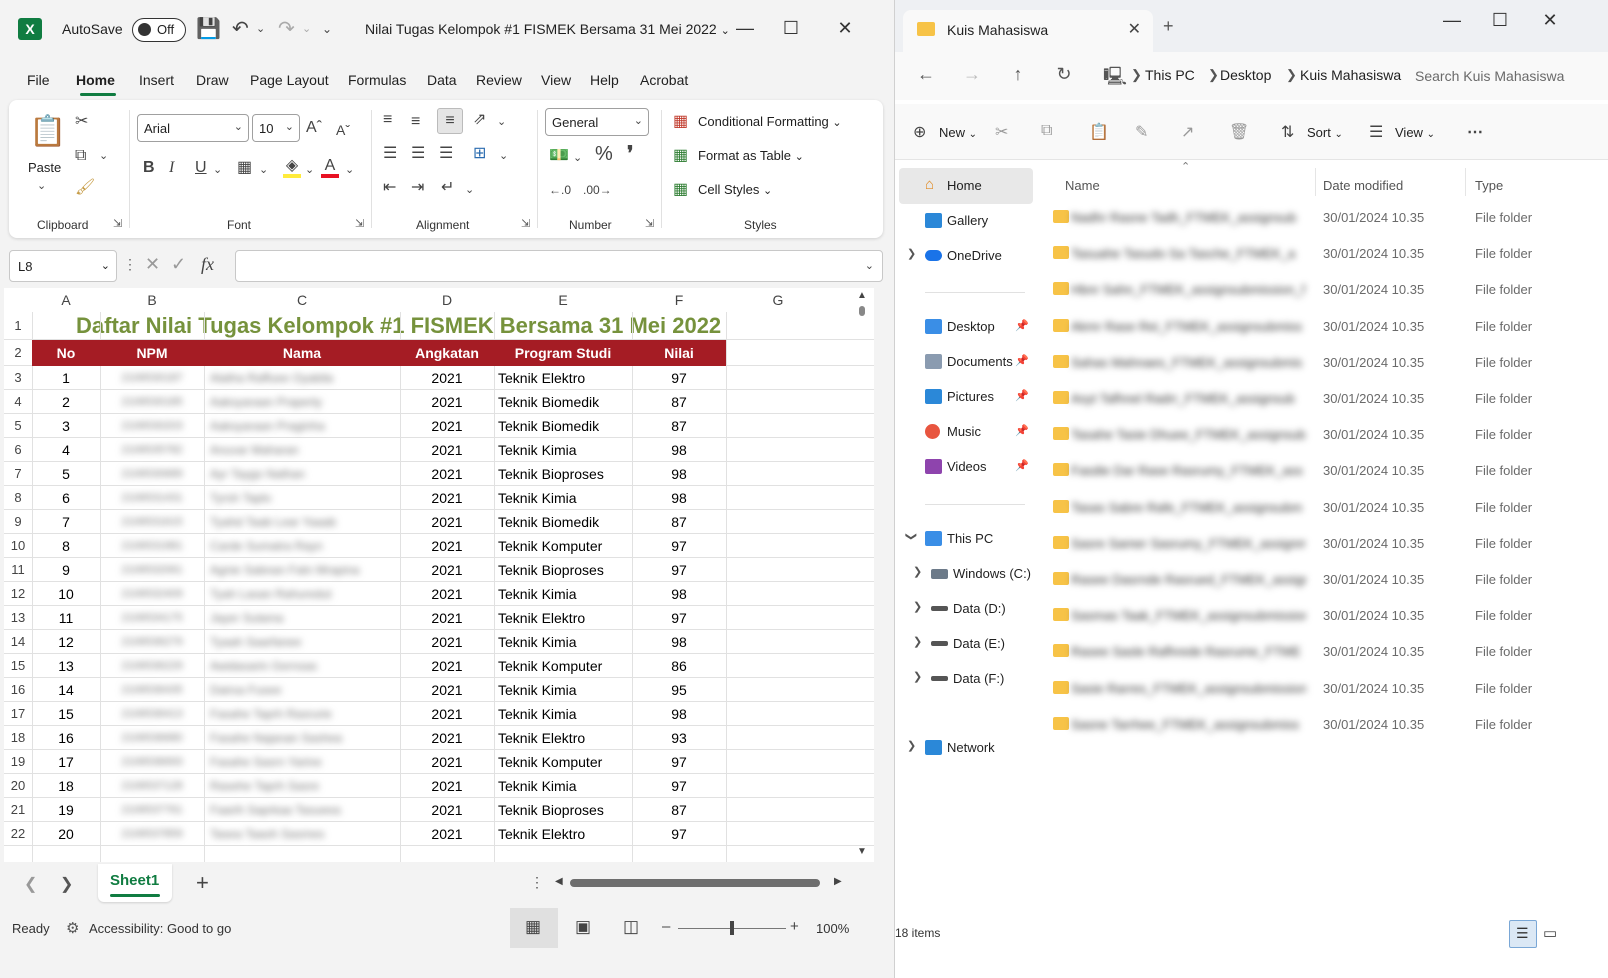 This screenshot has width=1608, height=978. I want to click on column-header-f: F, so click(679, 300).